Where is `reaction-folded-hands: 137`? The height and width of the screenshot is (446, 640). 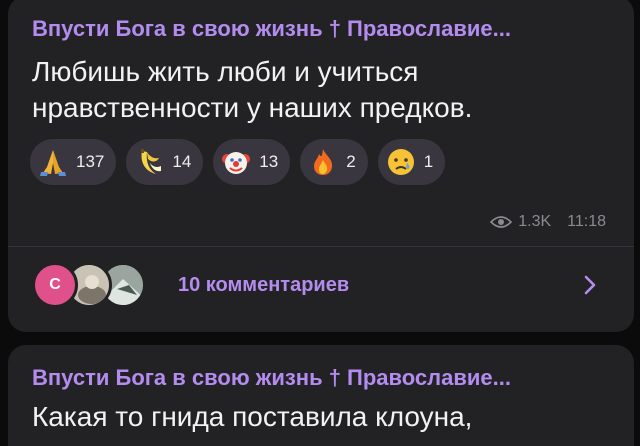 reaction-folded-hands: 137 is located at coordinates (73, 162).